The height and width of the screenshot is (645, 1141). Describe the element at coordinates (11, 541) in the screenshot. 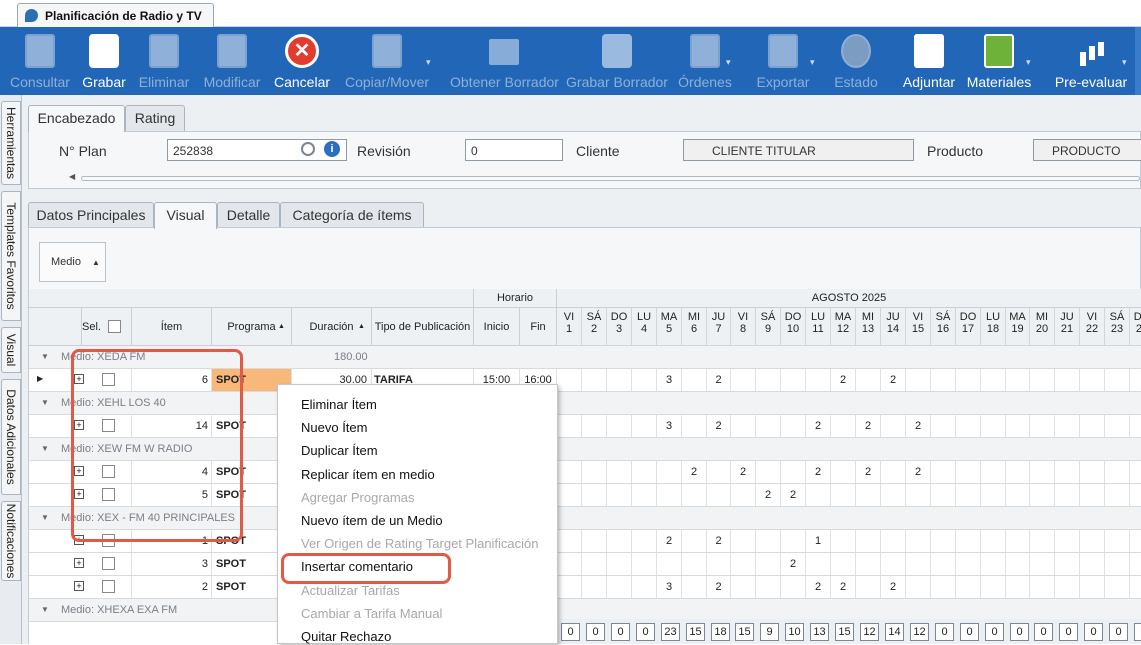

I see `side-tab-notificaciones: Notificaciones` at that location.